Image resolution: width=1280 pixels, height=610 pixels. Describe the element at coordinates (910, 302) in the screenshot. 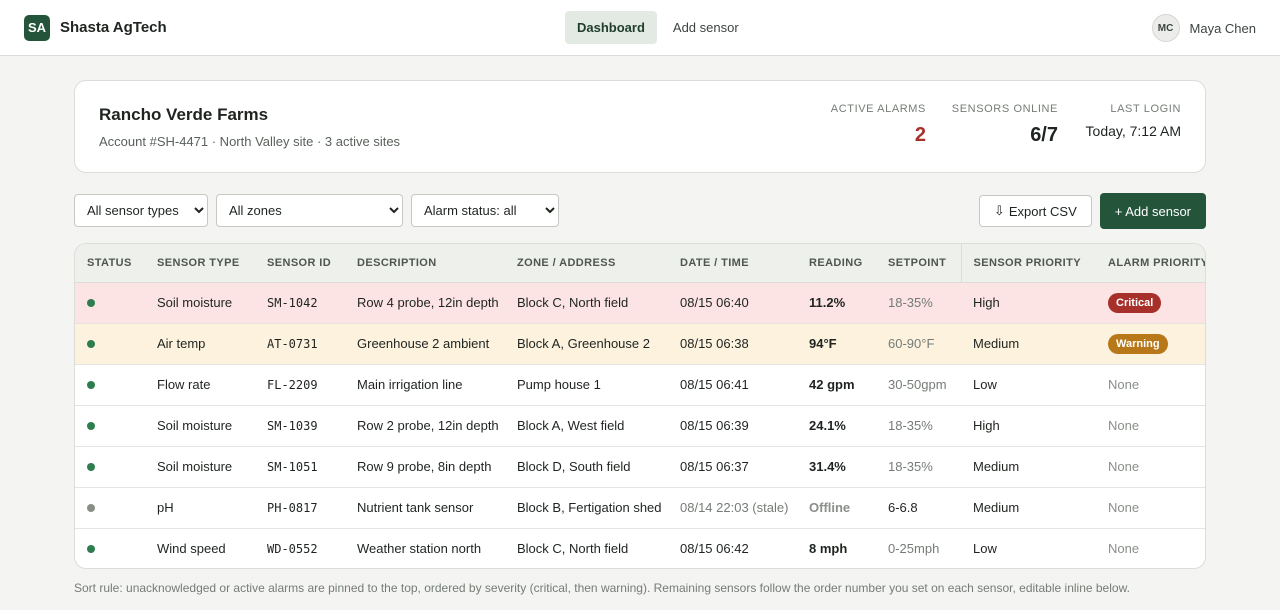

I see `setpoint-cell: 18-35%` at that location.